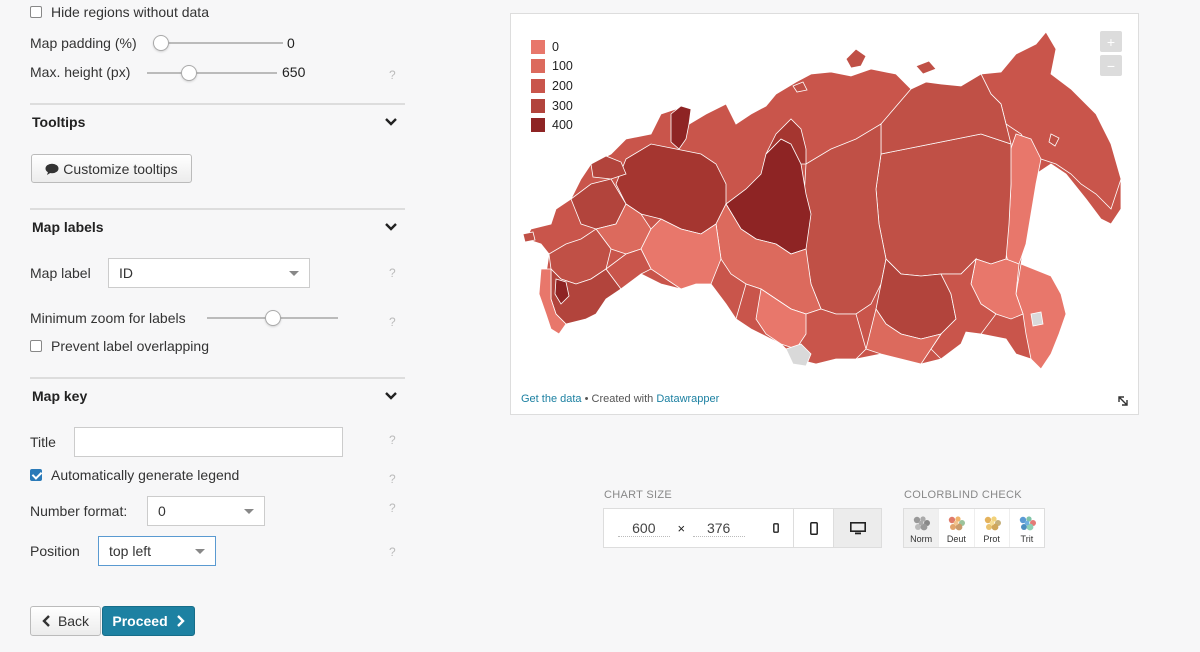  I want to click on padding-slider-thumb, so click(161, 43).